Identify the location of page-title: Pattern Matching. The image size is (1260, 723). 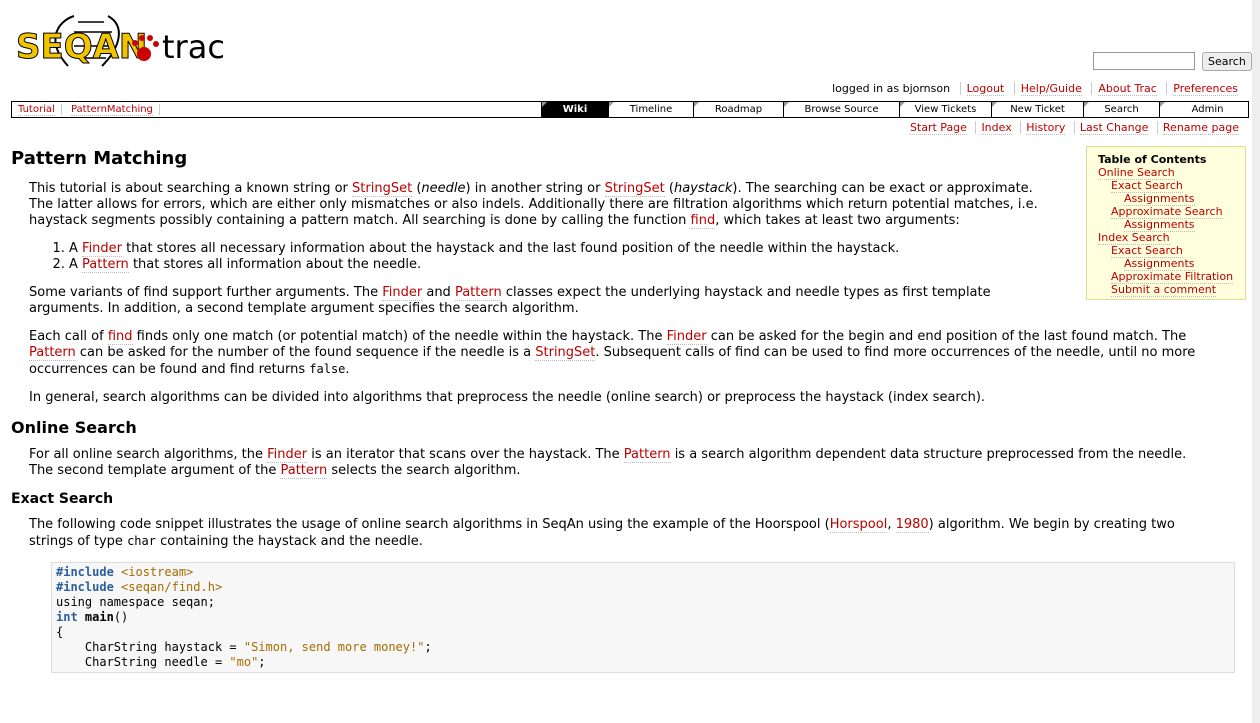
(99, 158).